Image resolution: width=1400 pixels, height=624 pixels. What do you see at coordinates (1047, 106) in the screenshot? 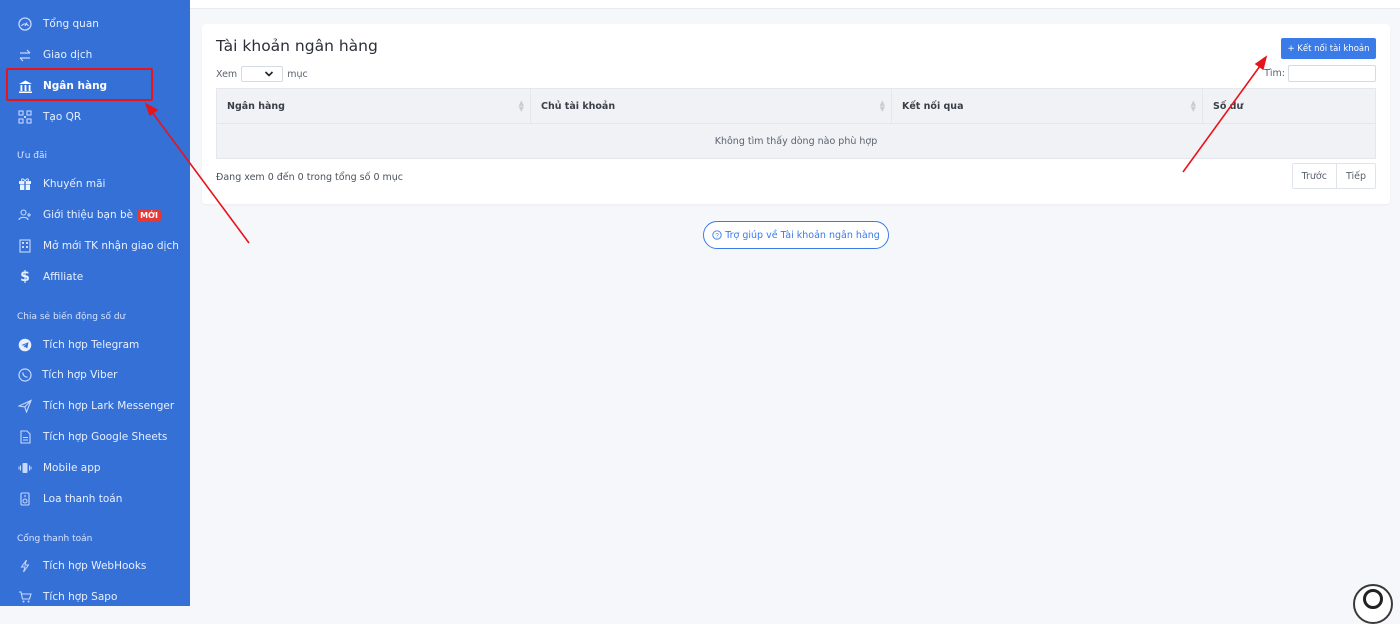
I see `column-header-connected-via: Kết nối qua ▲ ▼` at bounding box center [1047, 106].